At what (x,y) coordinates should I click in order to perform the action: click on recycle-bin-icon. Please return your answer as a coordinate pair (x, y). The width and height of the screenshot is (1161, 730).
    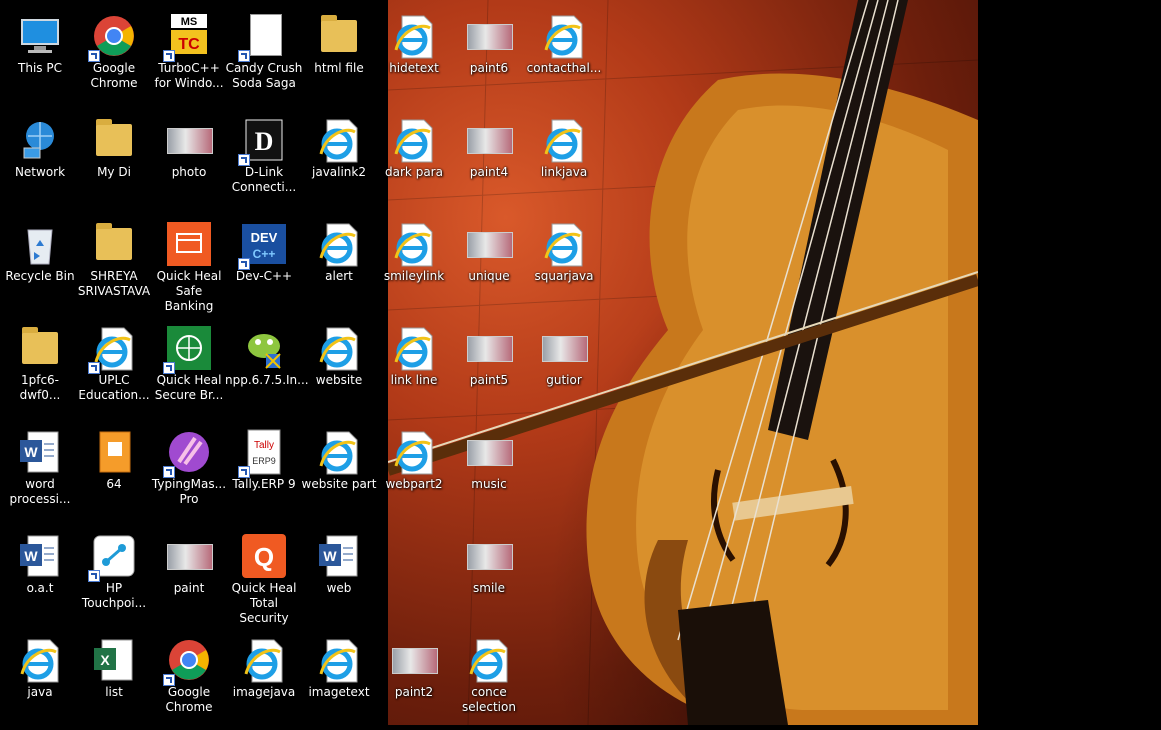
    Looking at the image, I should click on (40, 244).